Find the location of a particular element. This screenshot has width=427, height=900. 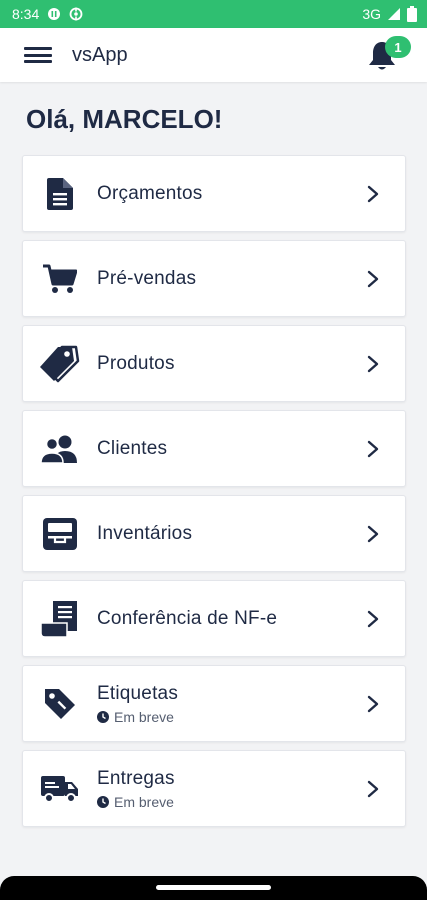

greeting-title: Olá, MARCELO! is located at coordinates (124, 119).